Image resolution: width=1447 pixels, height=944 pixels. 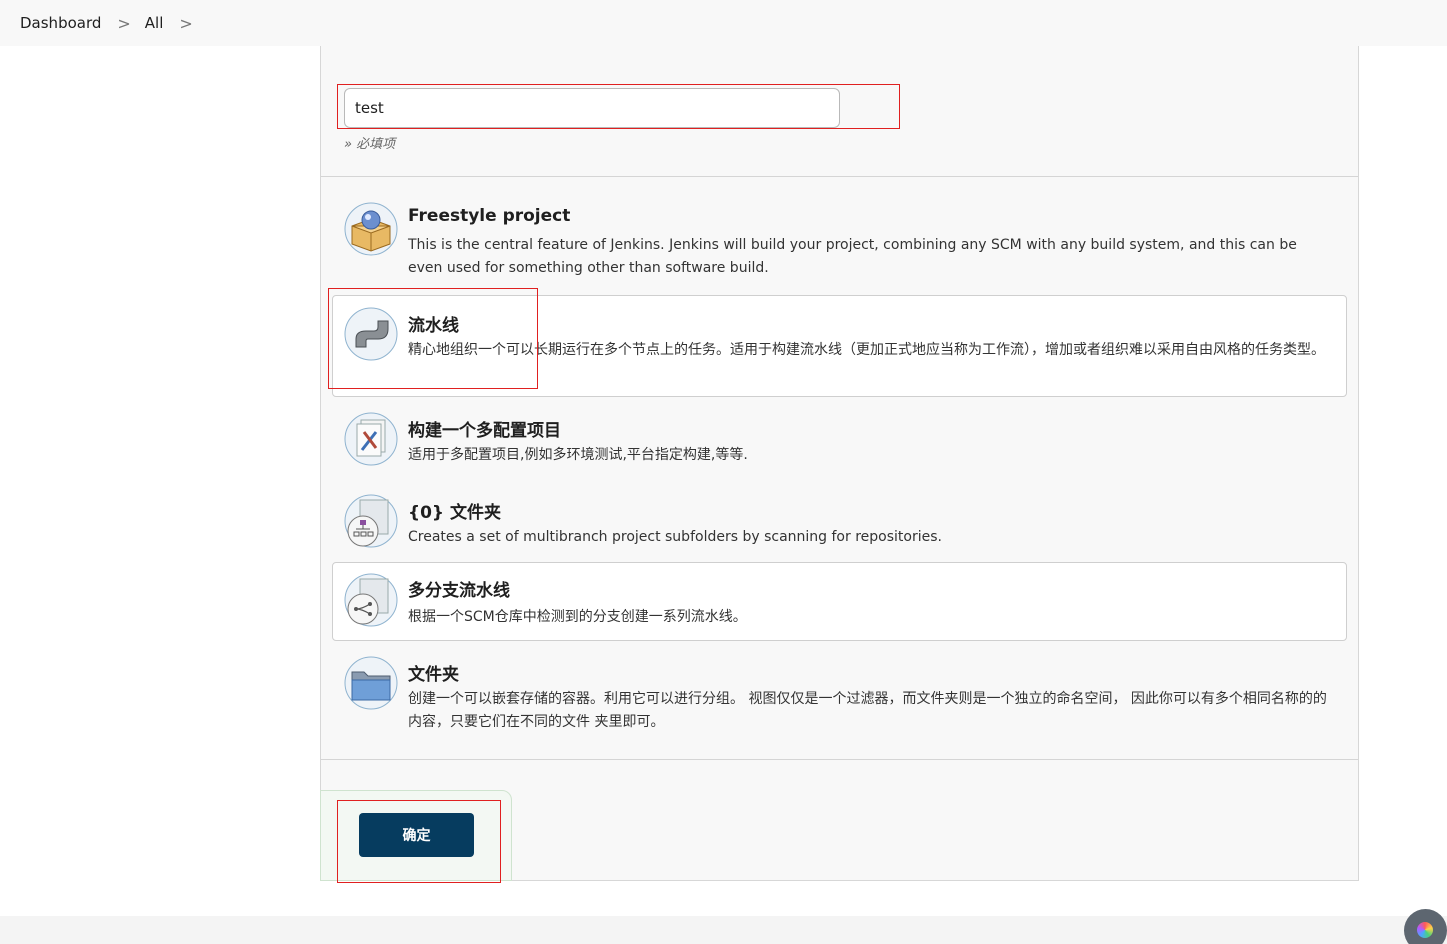 What do you see at coordinates (433, 675) in the screenshot?
I see `item-title: 文件夹` at bounding box center [433, 675].